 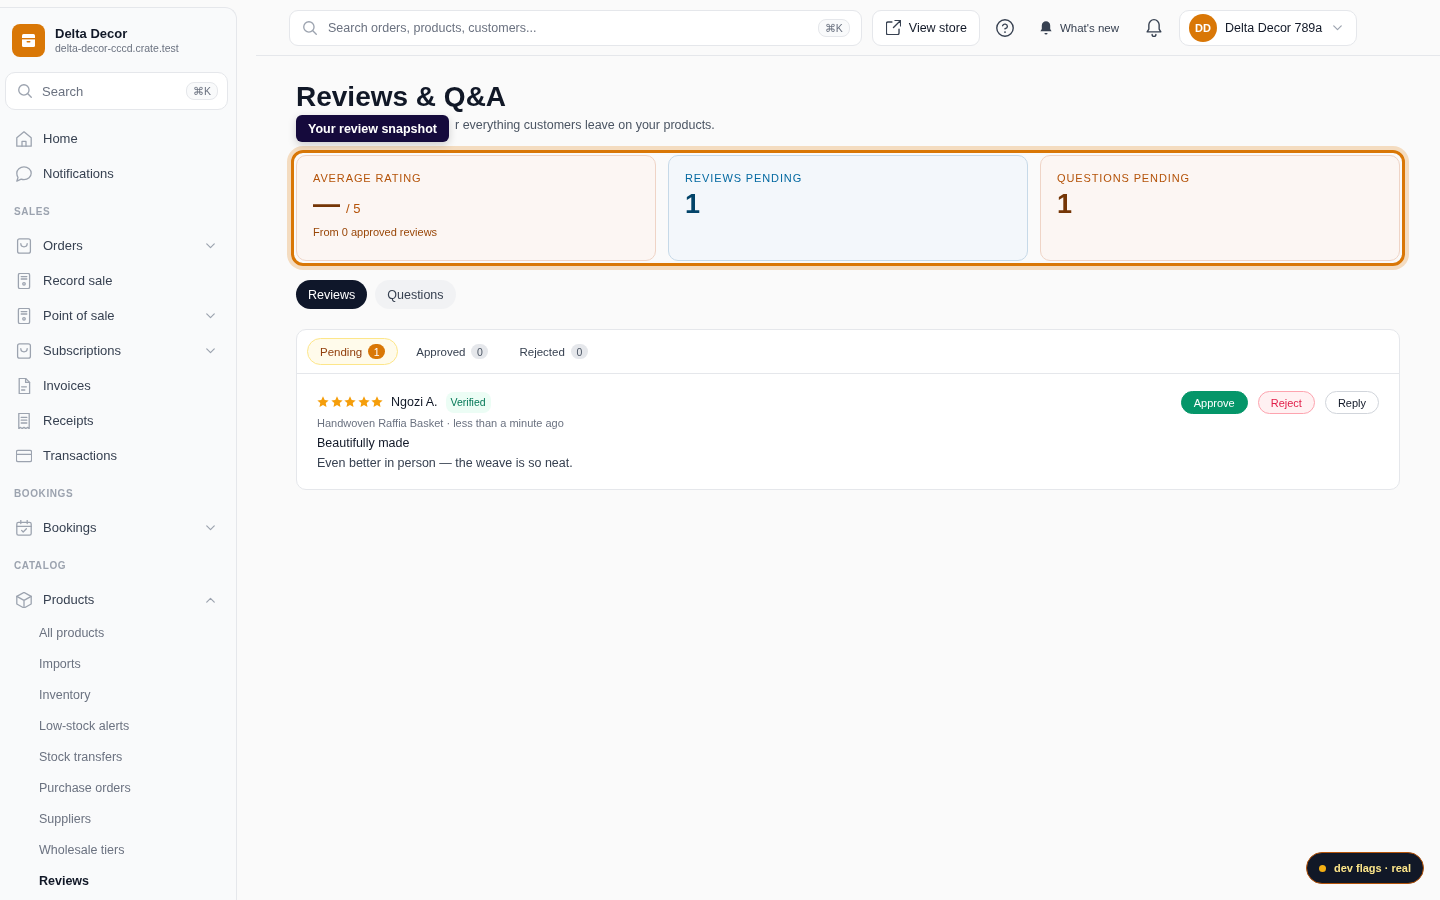 I want to click on page-title: Reviews & Q&A, so click(x=402, y=97).